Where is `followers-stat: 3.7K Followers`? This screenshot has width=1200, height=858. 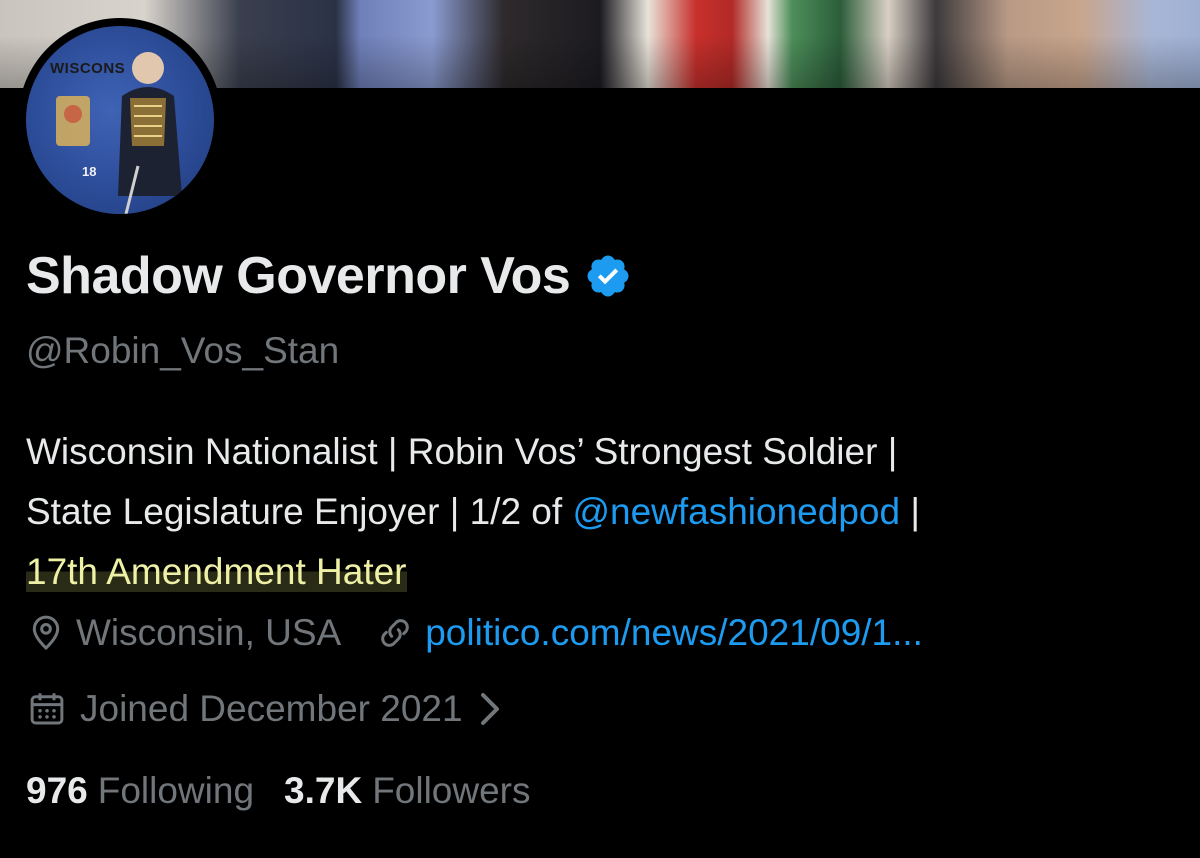 followers-stat: 3.7K Followers is located at coordinates (407, 791).